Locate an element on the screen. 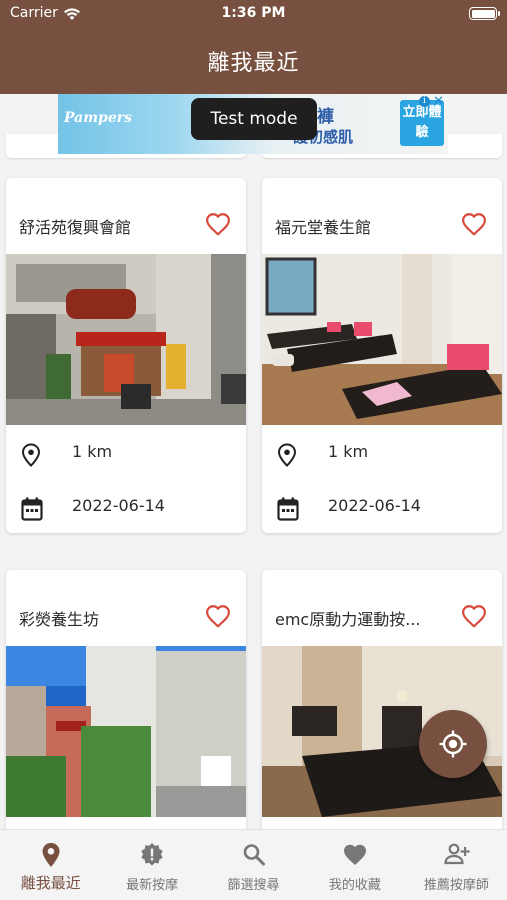 Image resolution: width=507 pixels, height=900 pixels. nav-label: 離我最近 is located at coordinates (50, 883).